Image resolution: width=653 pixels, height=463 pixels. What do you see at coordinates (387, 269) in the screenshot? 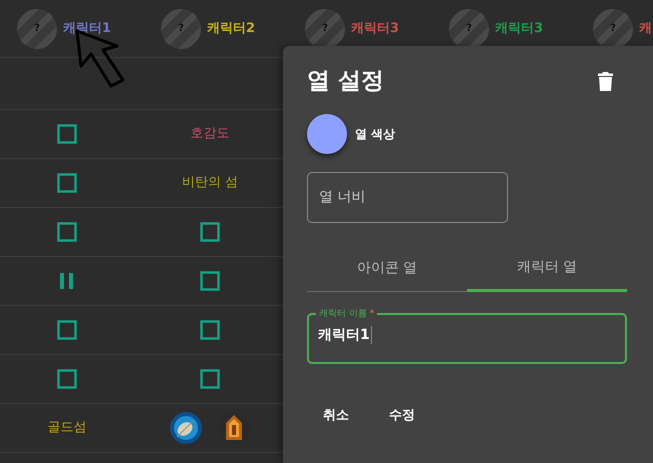
I see `tab: 아이콘 열` at bounding box center [387, 269].